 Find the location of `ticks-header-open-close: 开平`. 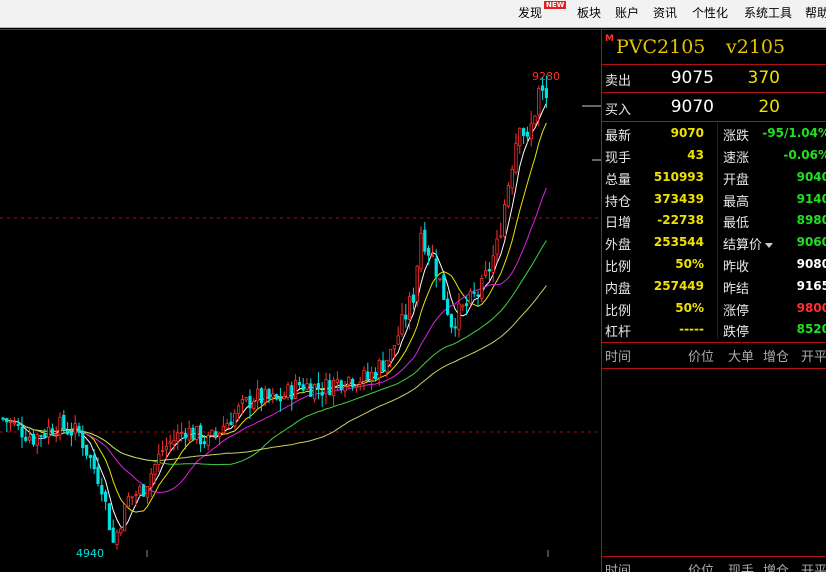

ticks-header-open-close: 开平 is located at coordinates (813, 568).